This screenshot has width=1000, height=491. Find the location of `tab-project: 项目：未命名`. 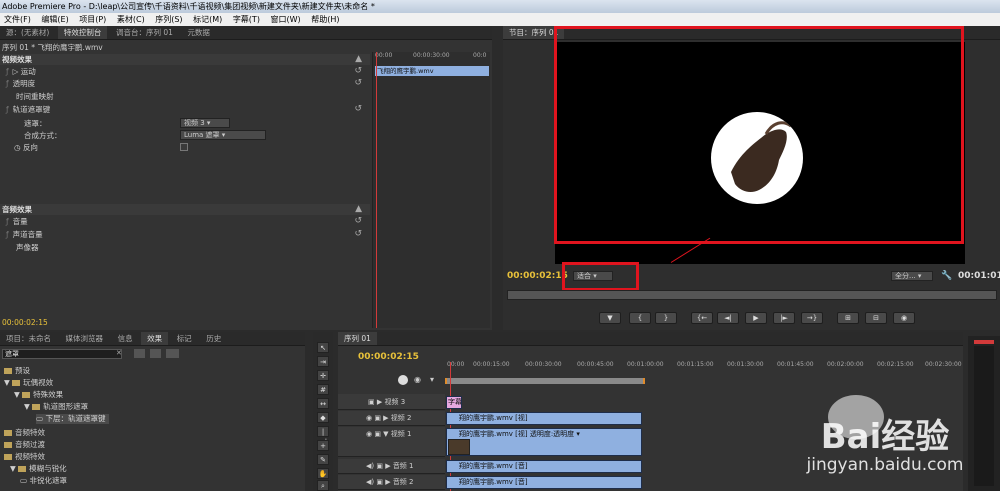

tab-project: 项目：未命名 is located at coordinates (28, 338).